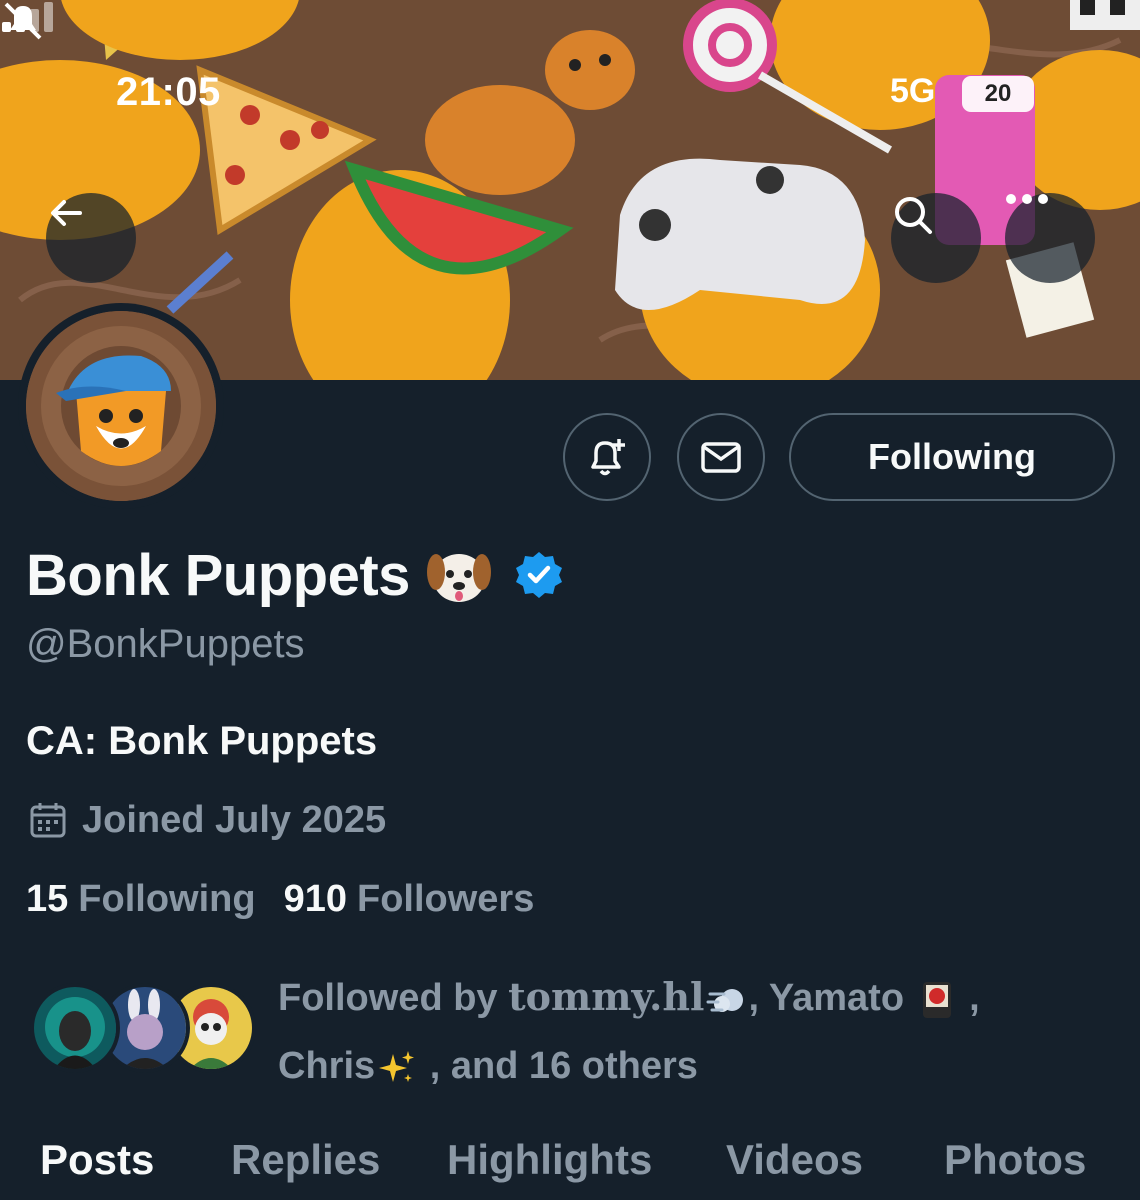 This screenshot has width=1140, height=1200. Describe the element at coordinates (234, 819) in the screenshot. I see `joined-date: Joined July 2025` at that location.